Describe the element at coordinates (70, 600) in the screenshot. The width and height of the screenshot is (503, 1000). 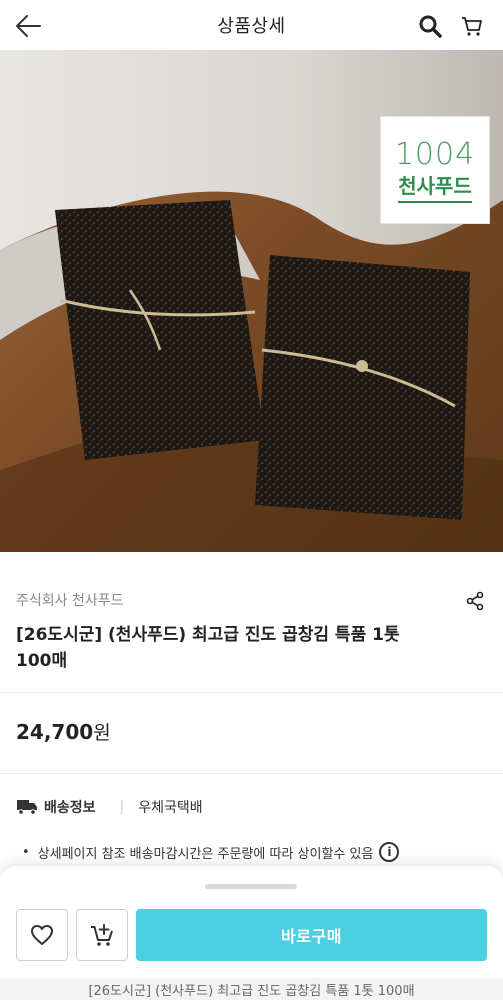
I see `seller-name: 주식회사 천사푸드` at that location.